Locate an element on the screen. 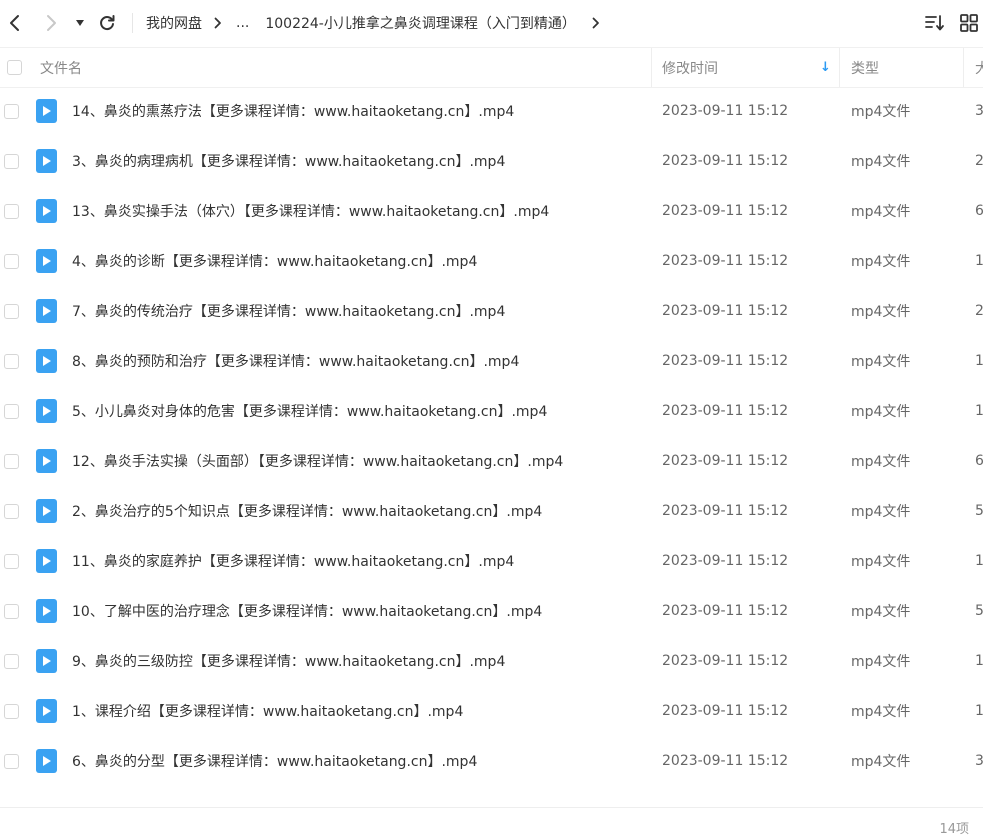  file-name: 6、鼻炎的分型【更多课程详情：www.haitaoketang.cn】.mp4 is located at coordinates (274, 761).